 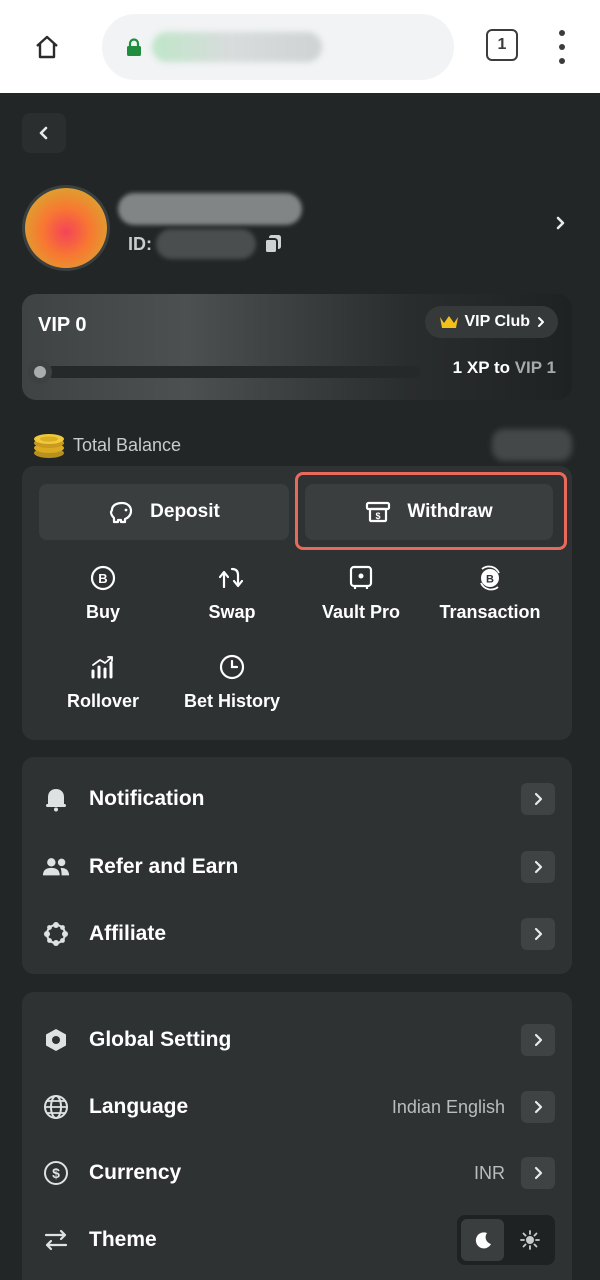 I want to click on tab-count: 1, so click(x=502, y=44).